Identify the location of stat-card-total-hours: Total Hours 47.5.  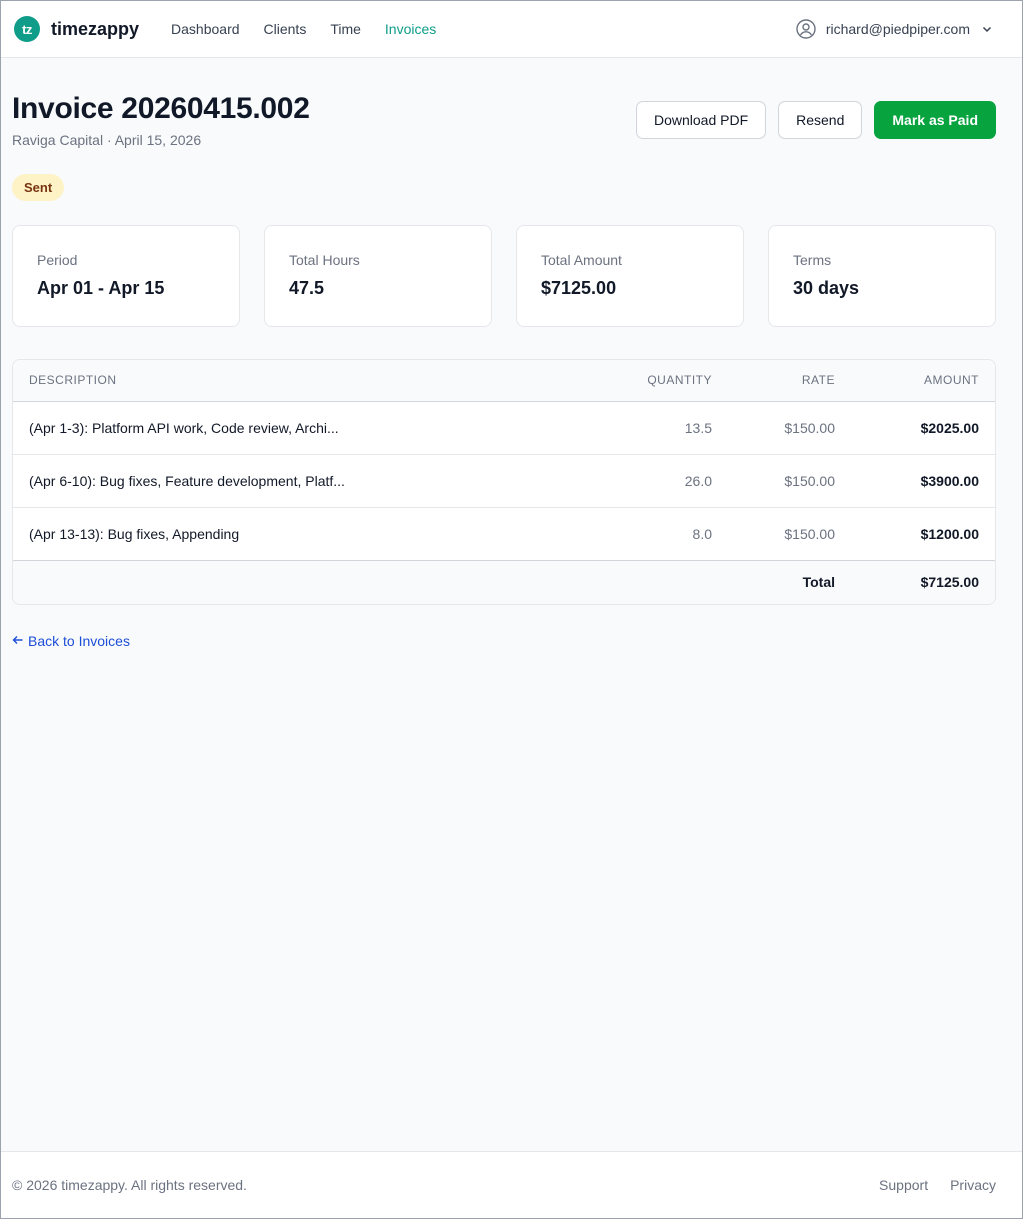
(378, 276).